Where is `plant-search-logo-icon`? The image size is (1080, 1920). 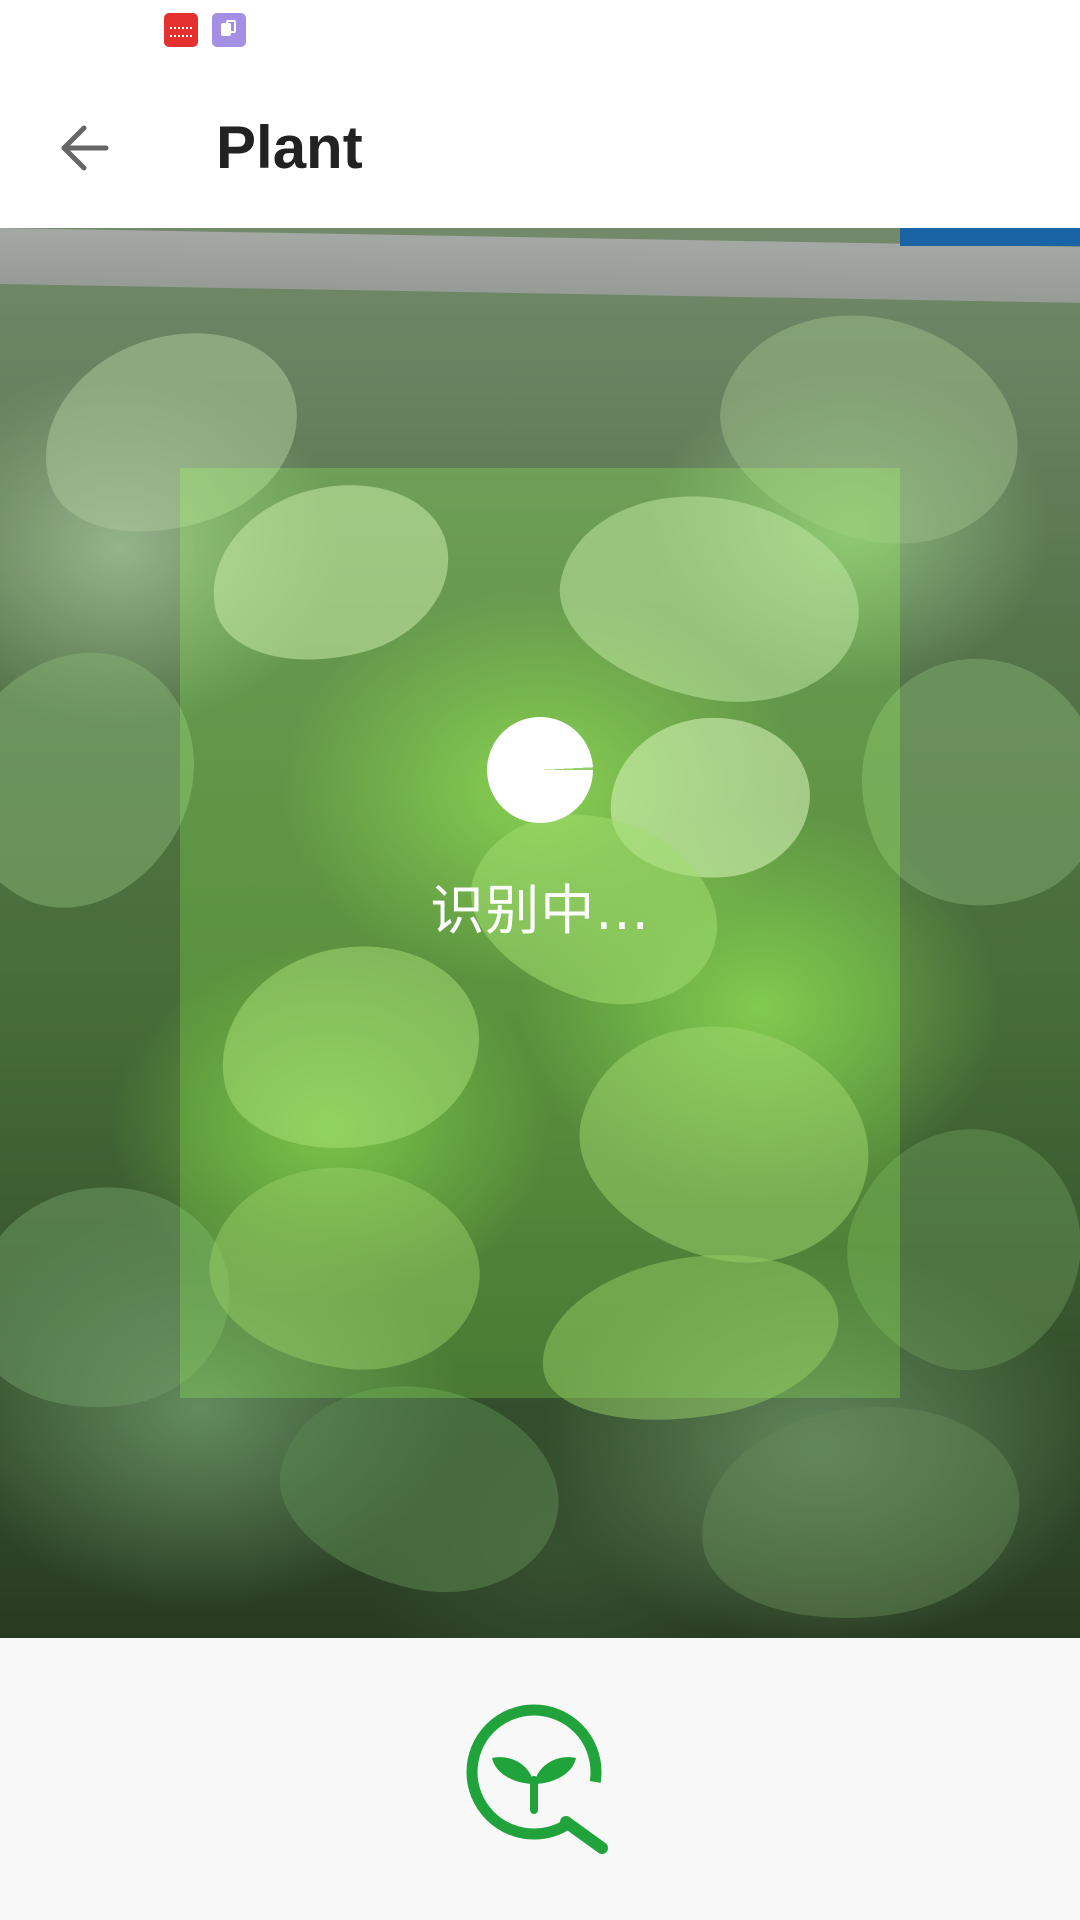 plant-search-logo-icon is located at coordinates (541, 1778).